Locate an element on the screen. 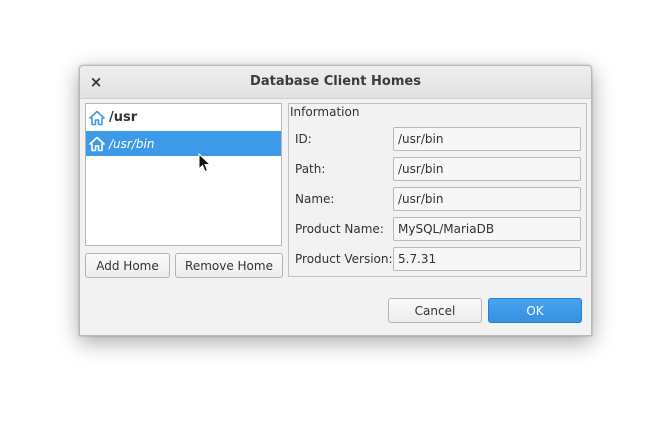  cancel-button: Cancel is located at coordinates (435, 310).